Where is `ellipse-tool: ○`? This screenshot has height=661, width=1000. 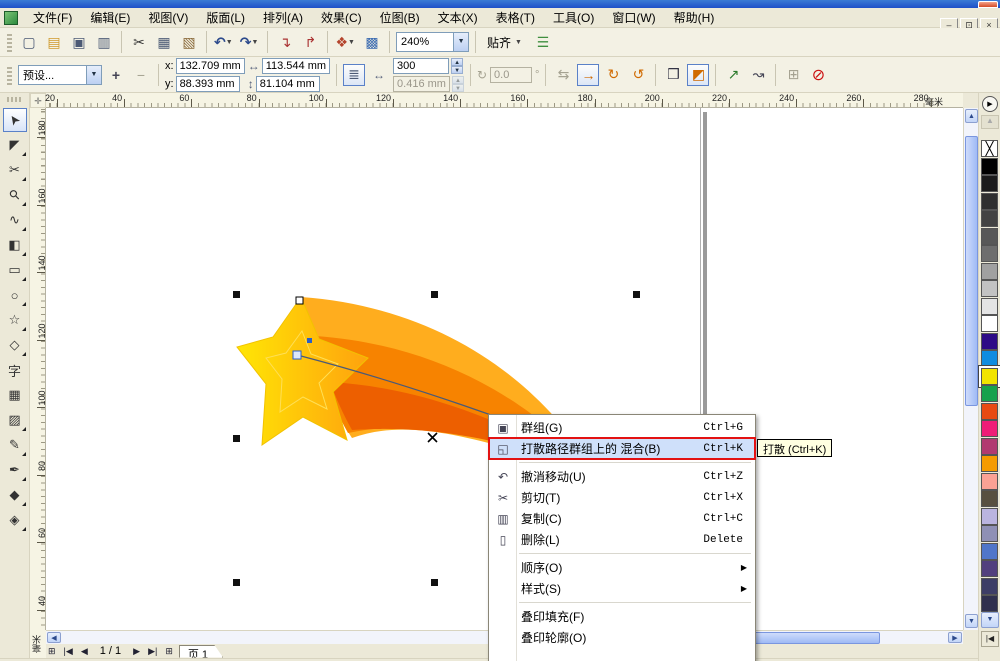 ellipse-tool: ○ is located at coordinates (15, 295).